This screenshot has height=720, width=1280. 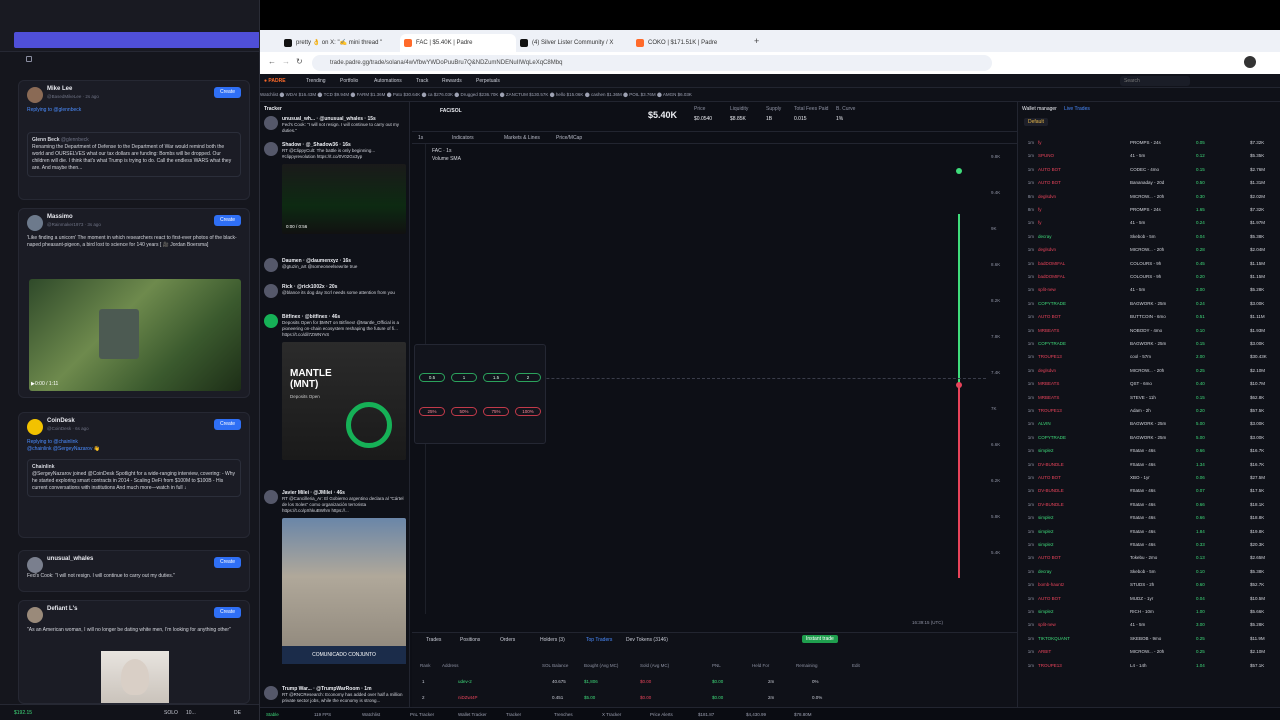 I want to click on token-name: STEVE - 11h, so click(x=1143, y=397).